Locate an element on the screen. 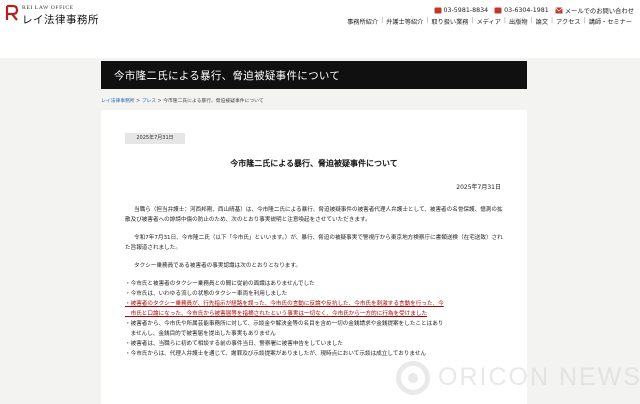  list-item: ませんし、金銭目的で被害届を提出した事実もありません is located at coordinates (200, 334).